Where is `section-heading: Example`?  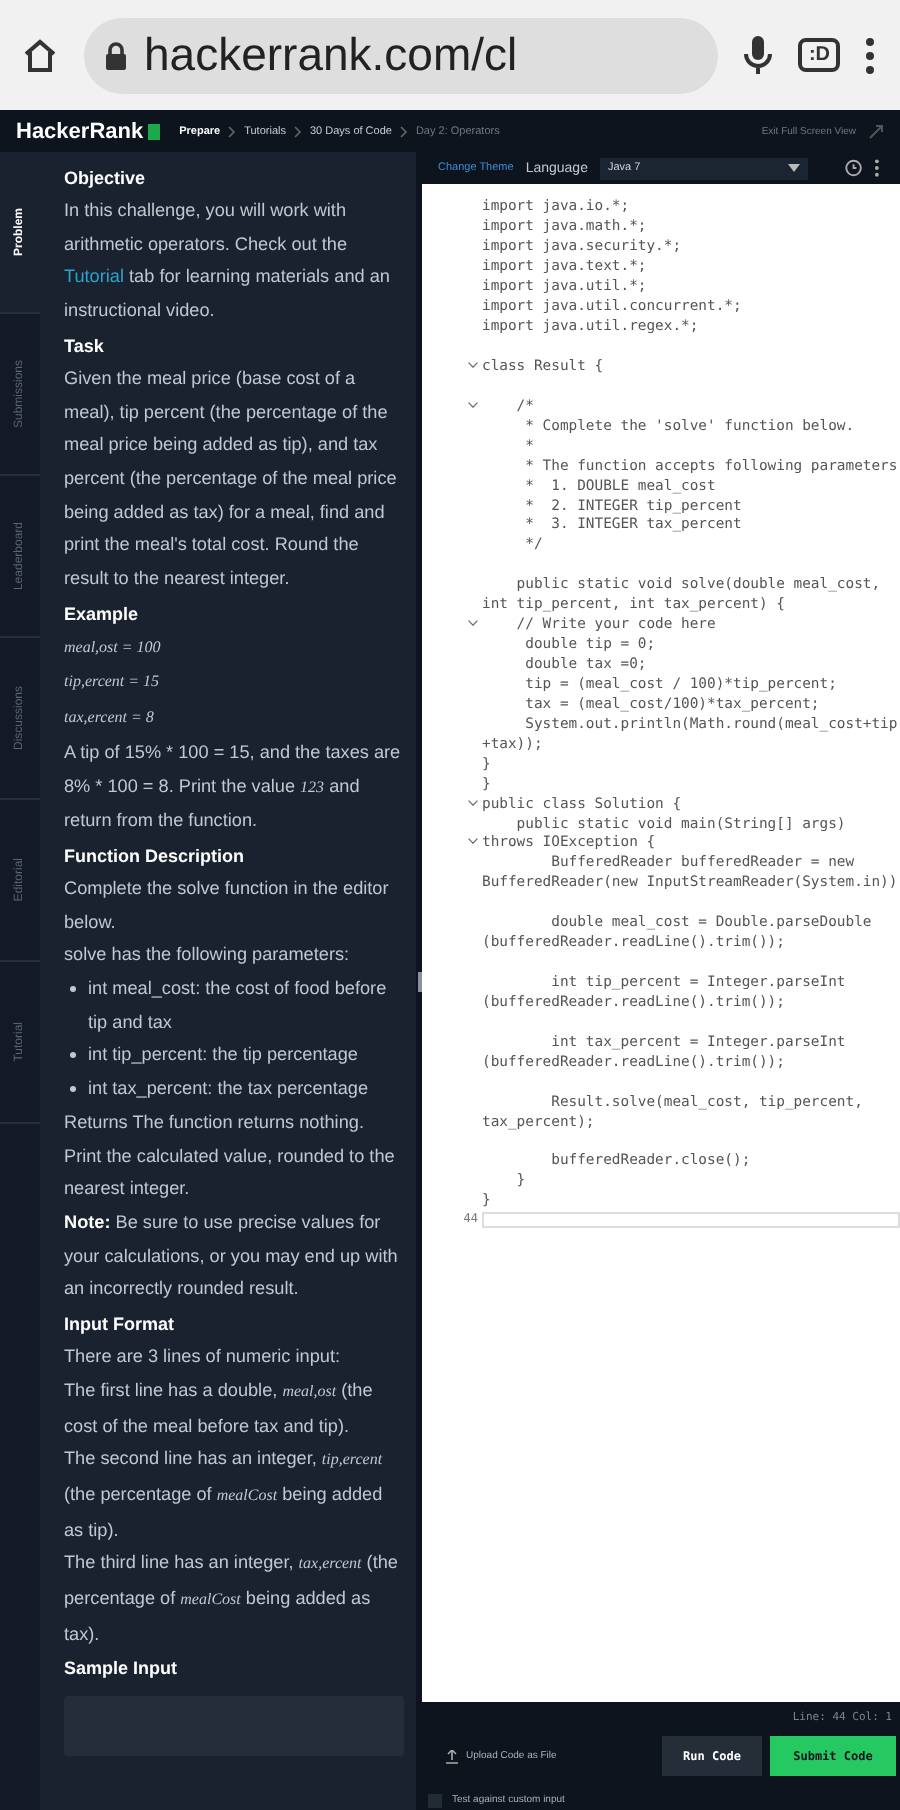
section-heading: Example is located at coordinates (102, 614).